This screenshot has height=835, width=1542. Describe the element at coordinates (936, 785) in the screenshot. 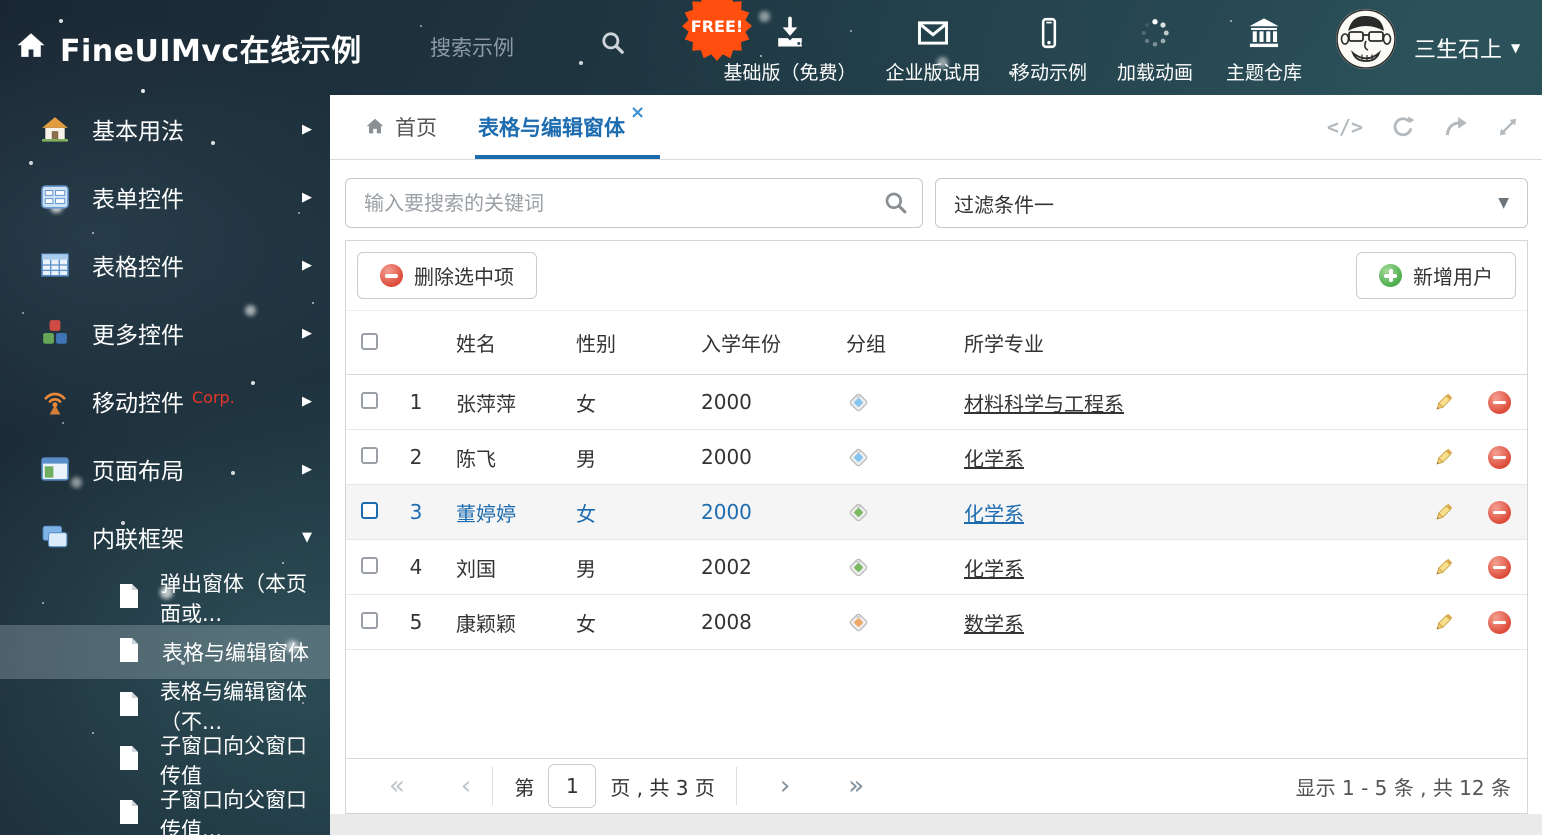

I see `pagination-bar: « ‹ 第 页 , 共 3 页 › » 显示 1 - 5 条 , 共 12 条` at that location.